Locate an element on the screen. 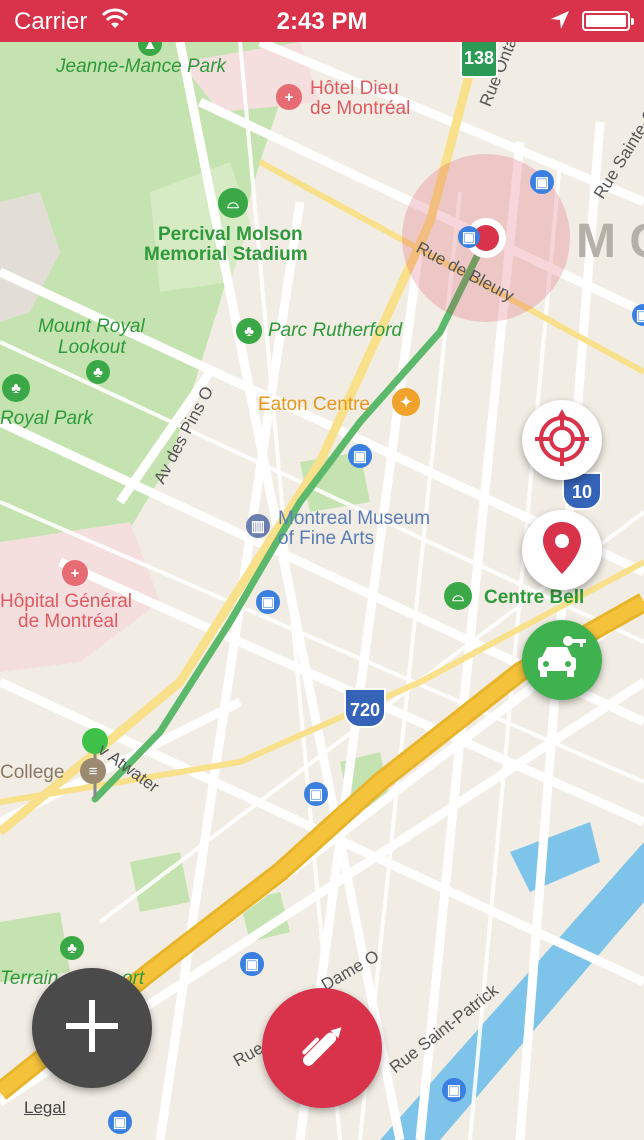 This screenshot has width=644, height=1140. drop-pin-button is located at coordinates (562, 550).